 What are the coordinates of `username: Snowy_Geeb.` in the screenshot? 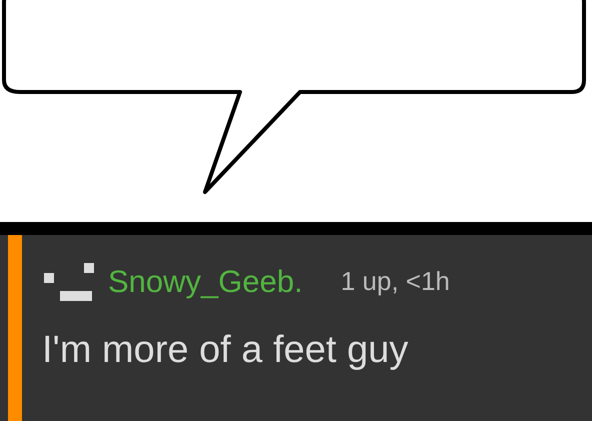 It's located at (205, 281).